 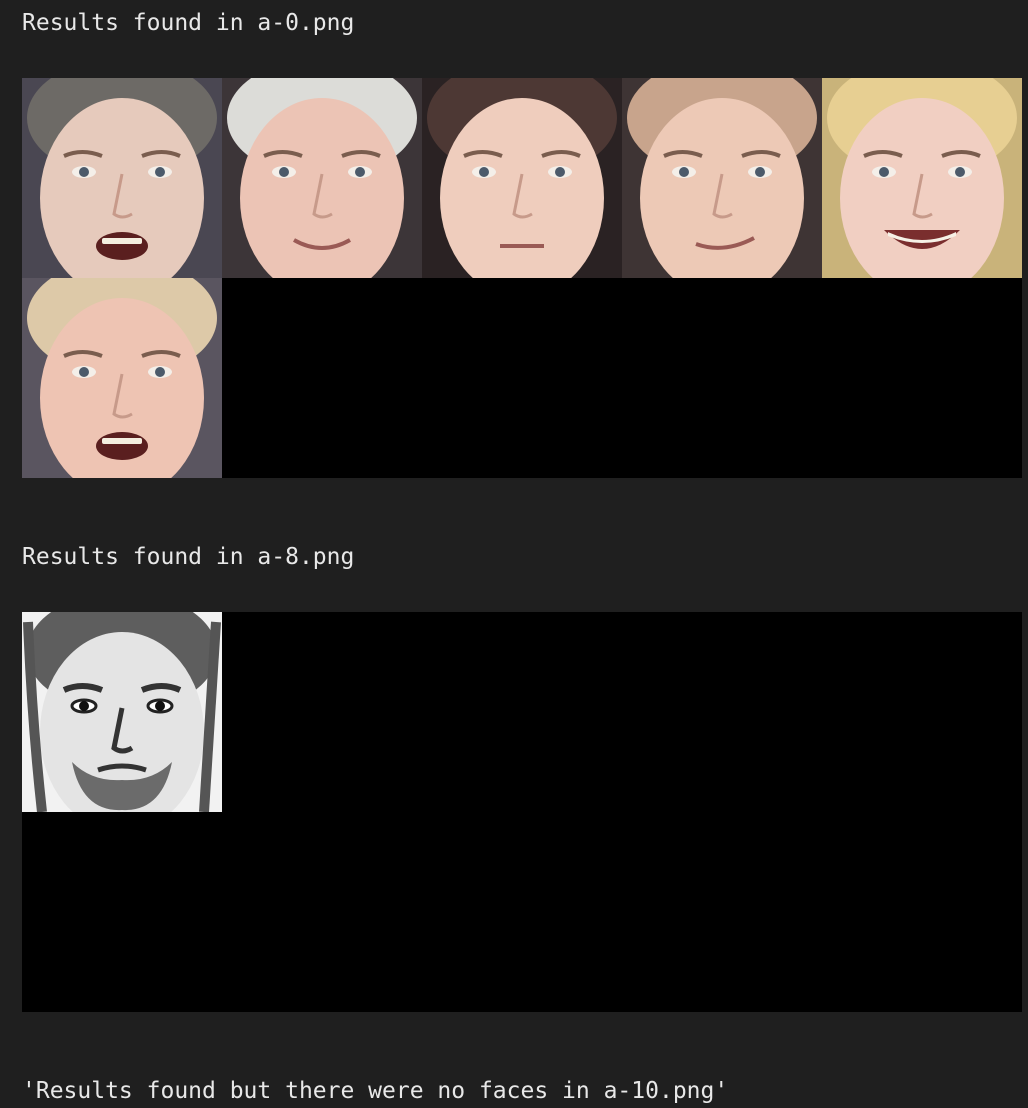 I want to click on output-heading-a8: Results found in a-8.png, so click(x=188, y=557).